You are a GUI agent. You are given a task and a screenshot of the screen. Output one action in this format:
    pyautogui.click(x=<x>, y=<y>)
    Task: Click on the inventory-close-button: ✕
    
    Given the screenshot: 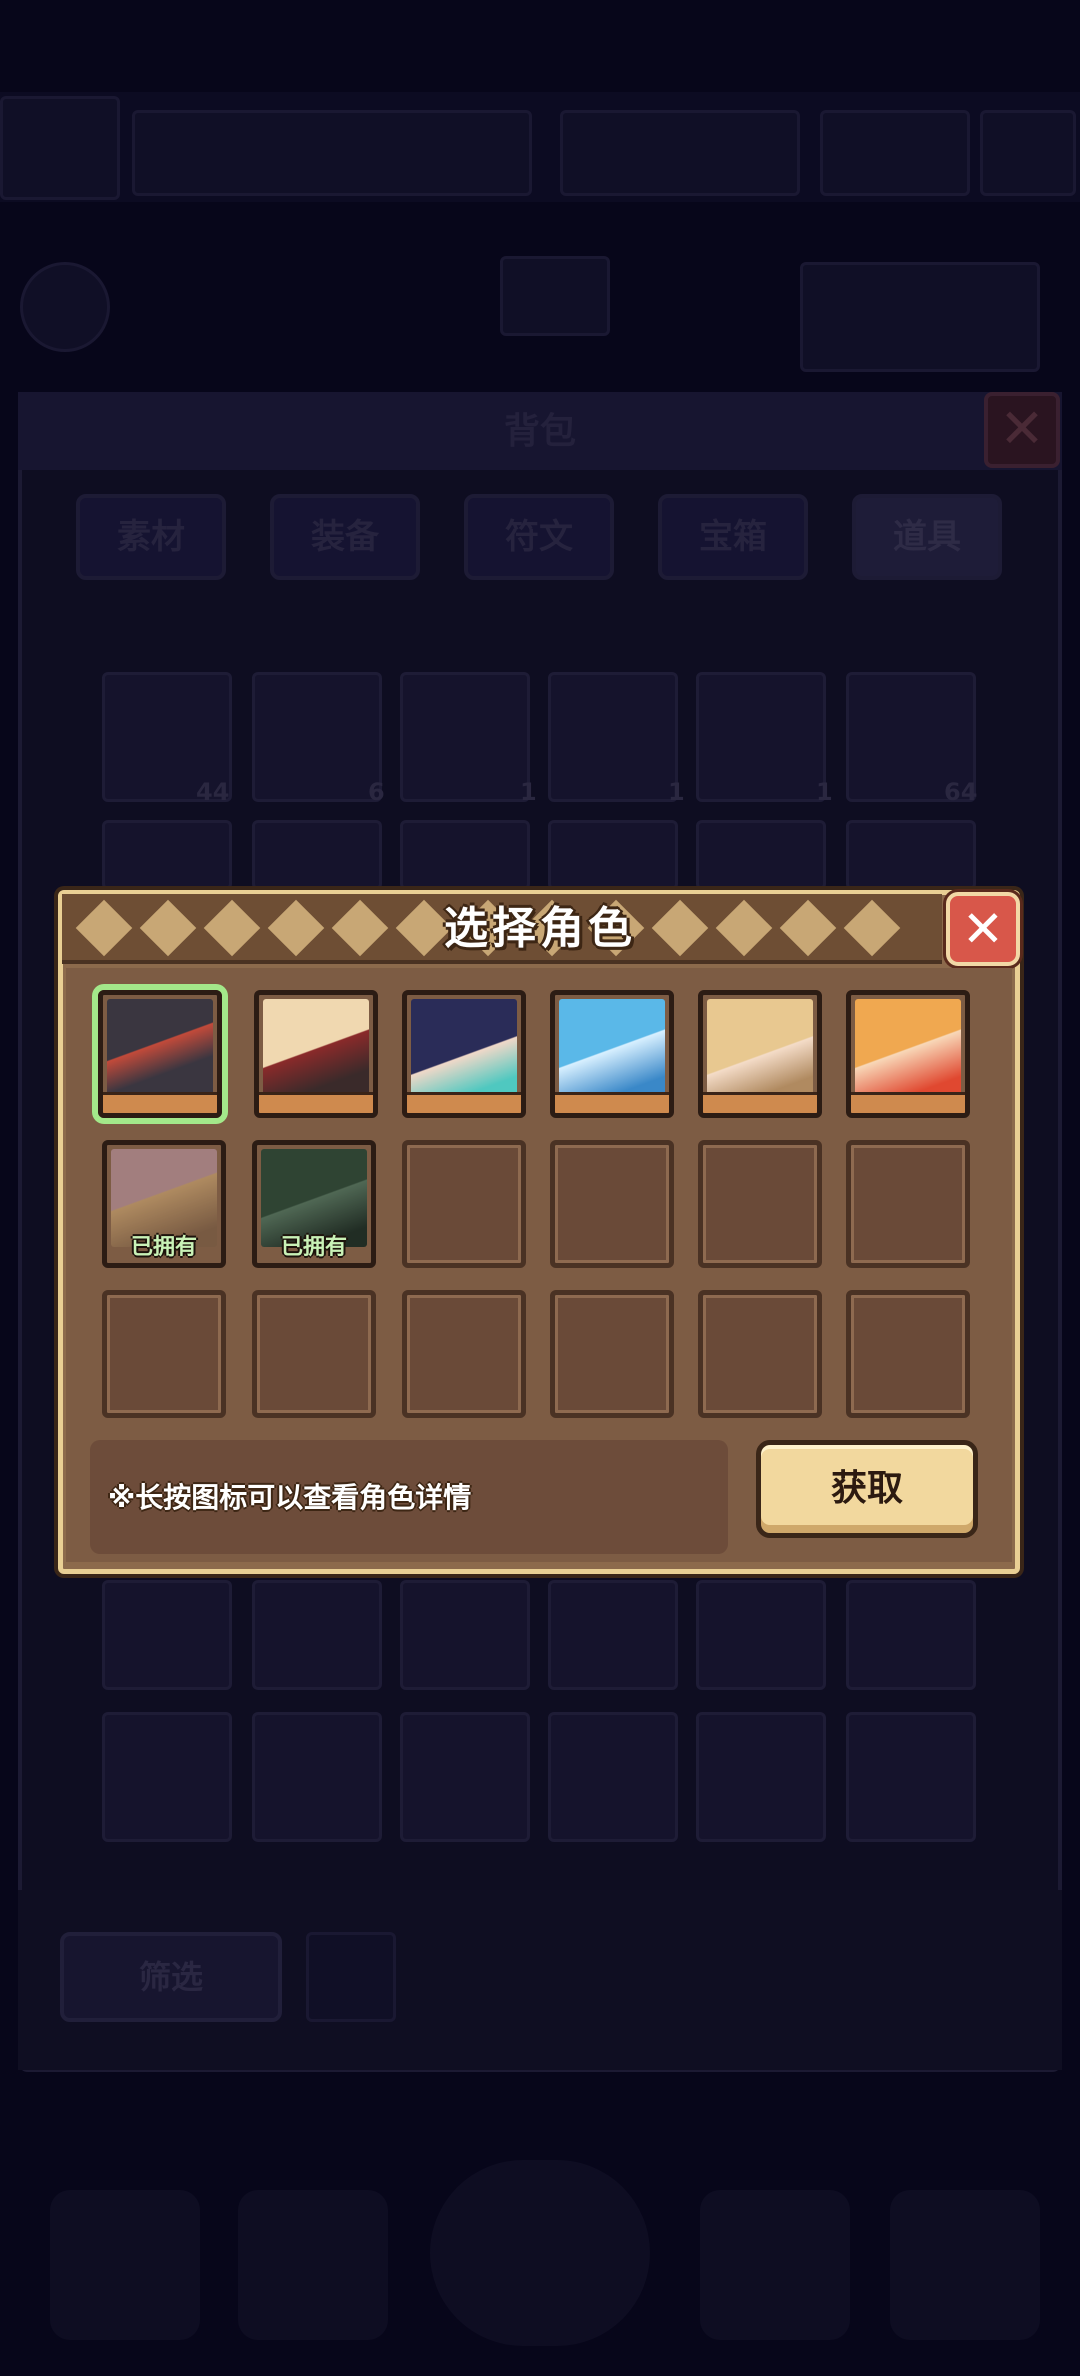 What is the action you would take?
    pyautogui.click(x=1022, y=430)
    